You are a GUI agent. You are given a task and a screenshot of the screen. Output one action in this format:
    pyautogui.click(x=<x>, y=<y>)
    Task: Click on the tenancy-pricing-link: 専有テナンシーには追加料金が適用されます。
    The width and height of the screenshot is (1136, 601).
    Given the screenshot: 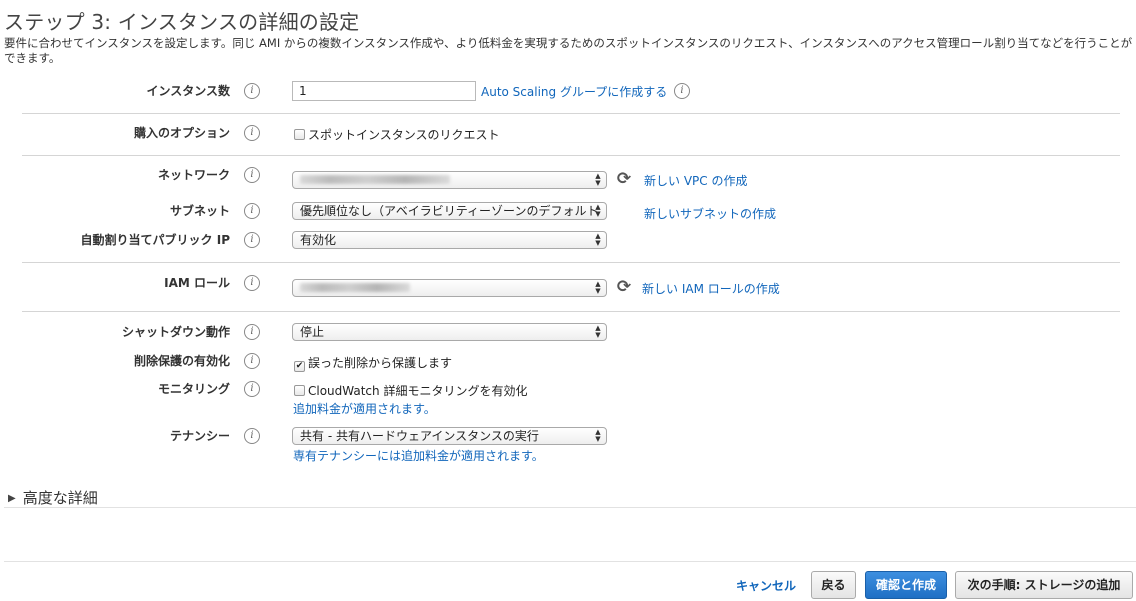 What is the action you would take?
    pyautogui.click(x=418, y=455)
    